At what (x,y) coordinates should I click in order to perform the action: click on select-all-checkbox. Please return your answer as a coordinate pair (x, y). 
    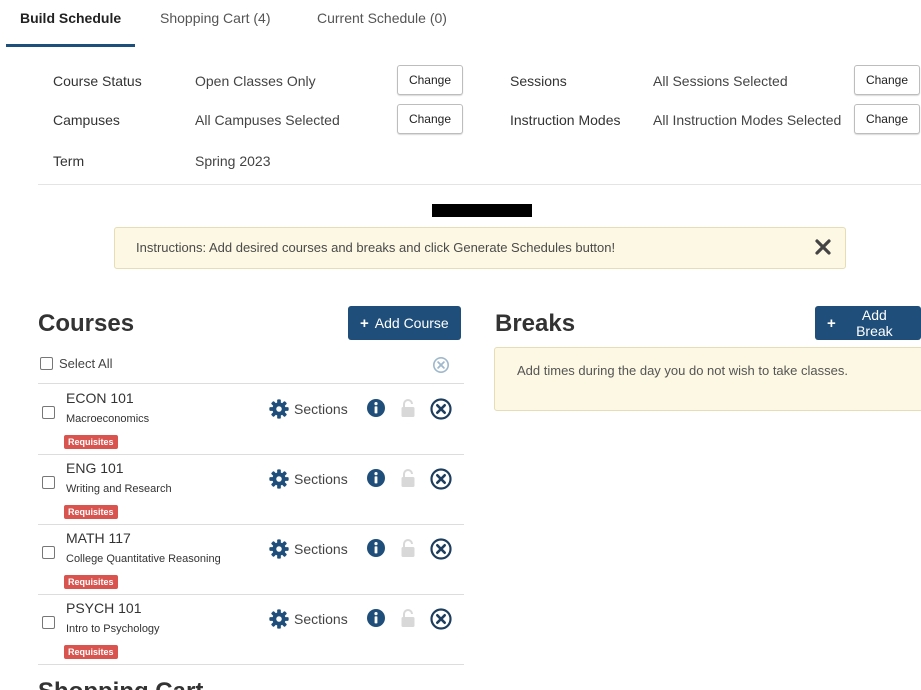
    Looking at the image, I should click on (46, 363).